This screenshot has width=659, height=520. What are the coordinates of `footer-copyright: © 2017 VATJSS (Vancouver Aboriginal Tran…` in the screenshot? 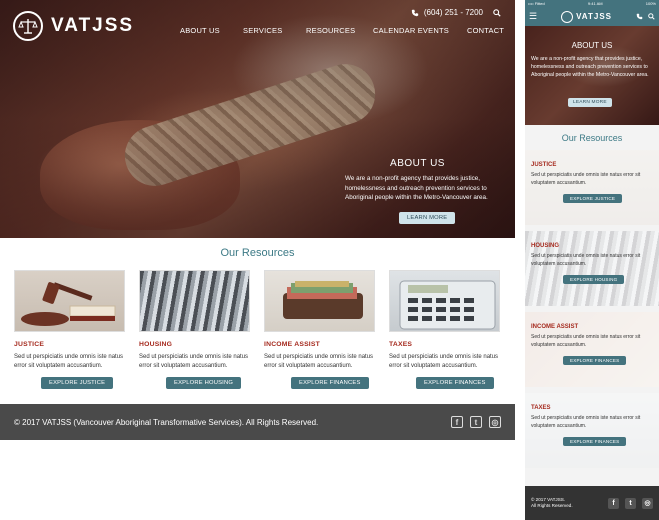 It's located at (166, 422).